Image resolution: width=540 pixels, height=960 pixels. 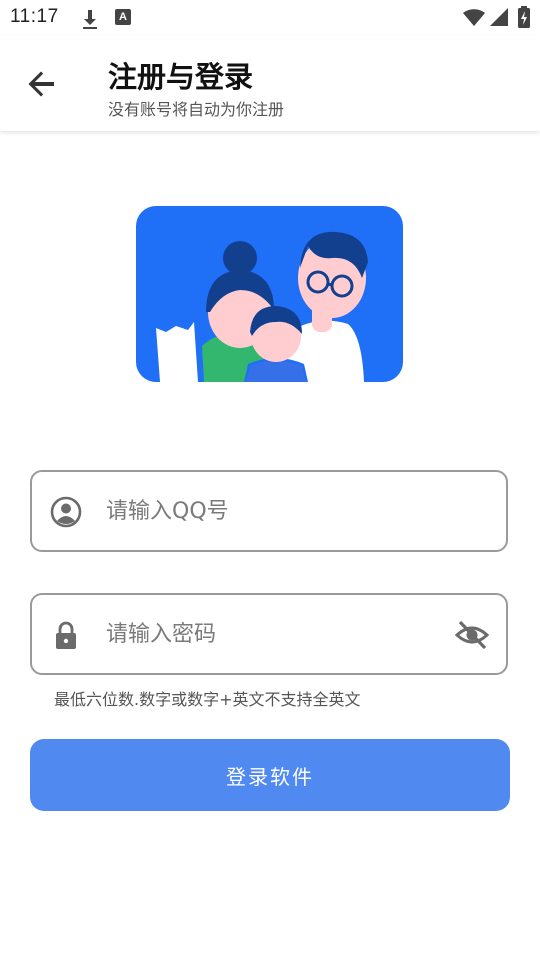 What do you see at coordinates (270, 18) in the screenshot?
I see `status-bar: 11:17 A` at bounding box center [270, 18].